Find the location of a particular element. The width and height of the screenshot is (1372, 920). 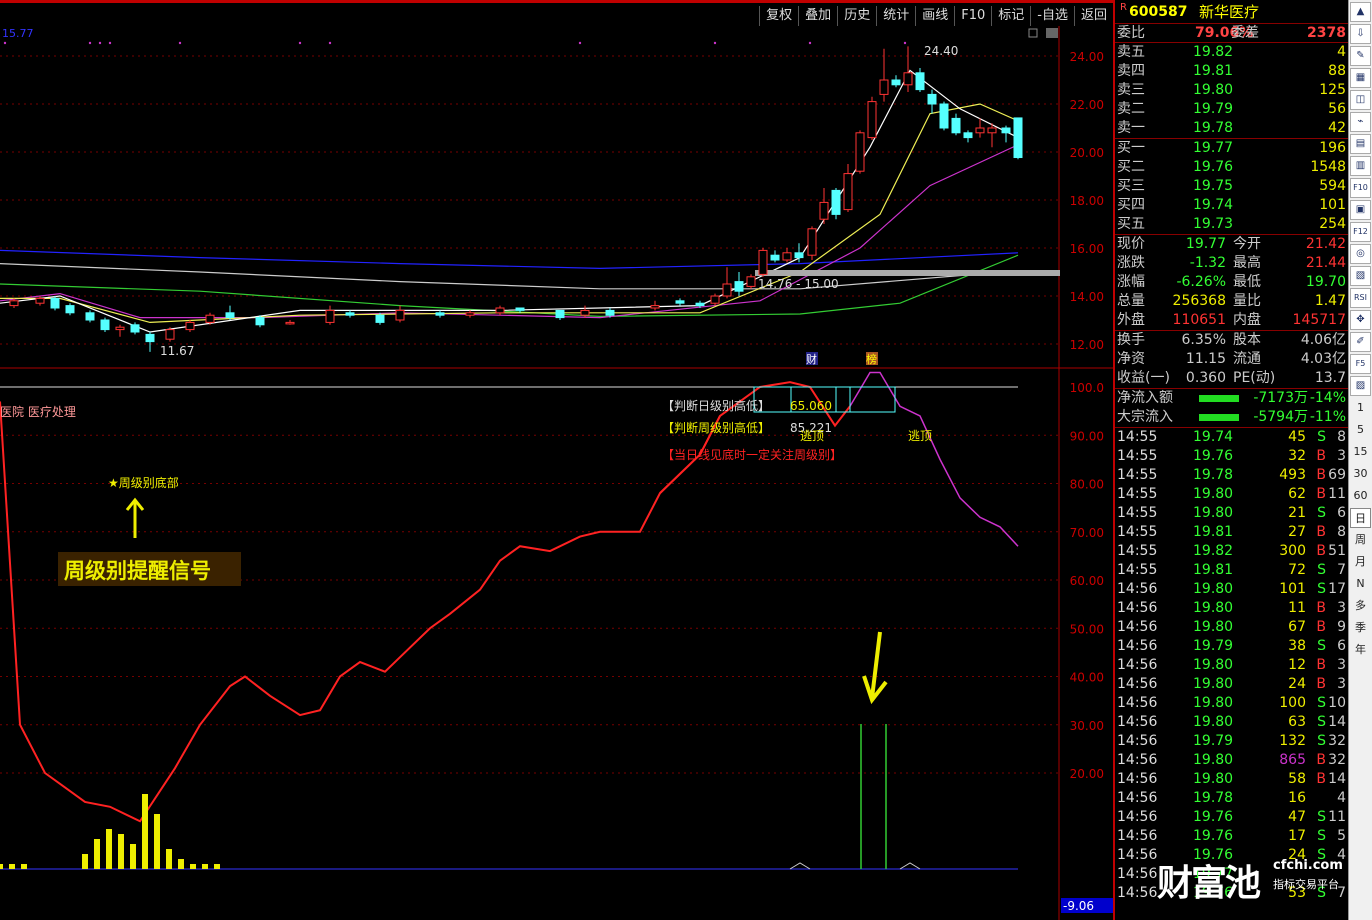

tick-row: 14:55 19.82 300 B 51 is located at coordinates (1231, 551).